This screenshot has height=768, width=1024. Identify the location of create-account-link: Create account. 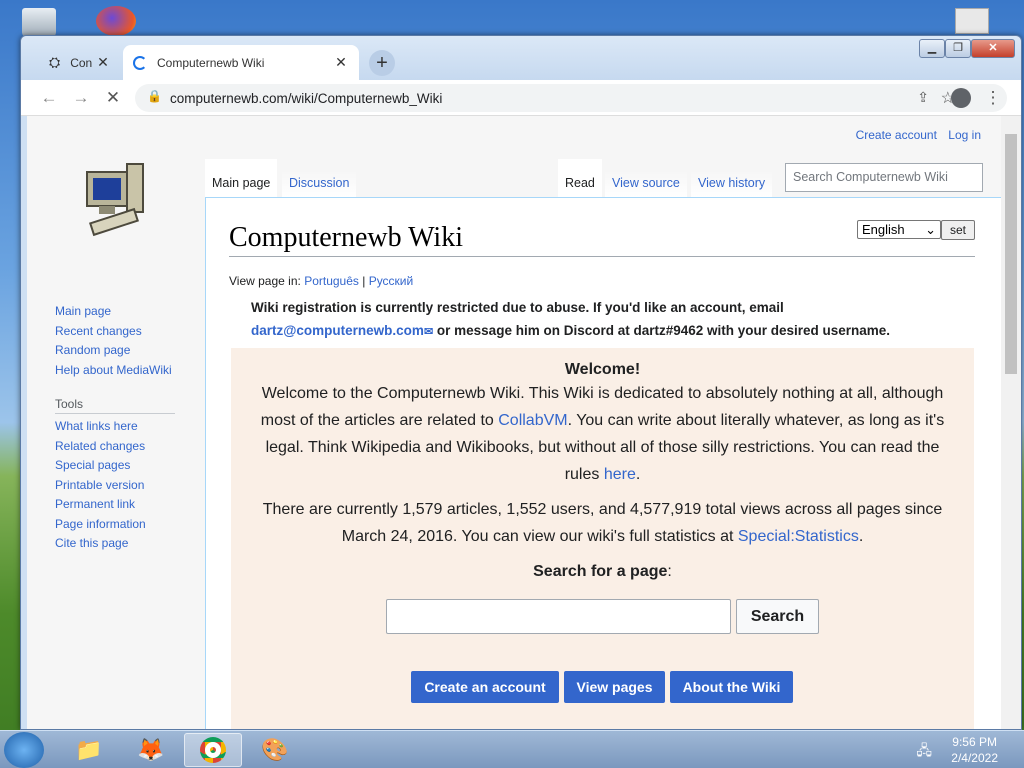
(896, 135).